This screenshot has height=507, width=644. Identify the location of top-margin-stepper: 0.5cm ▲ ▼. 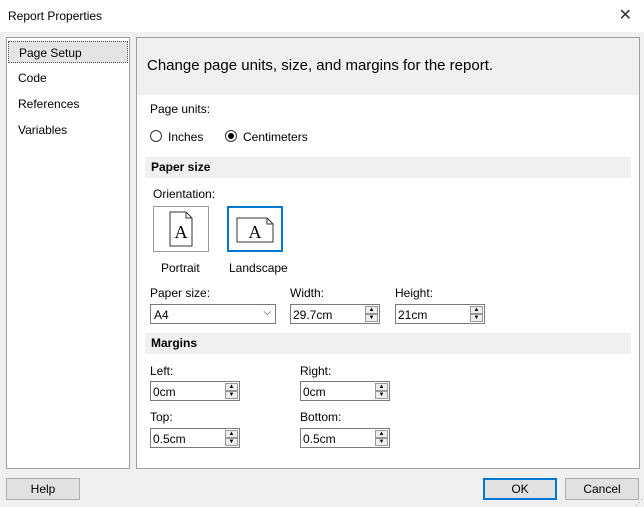
(195, 438).